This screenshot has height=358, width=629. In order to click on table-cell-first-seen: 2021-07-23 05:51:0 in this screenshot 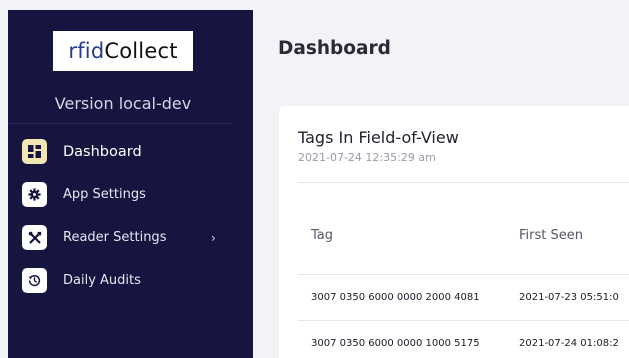, I will do `click(569, 297)`.